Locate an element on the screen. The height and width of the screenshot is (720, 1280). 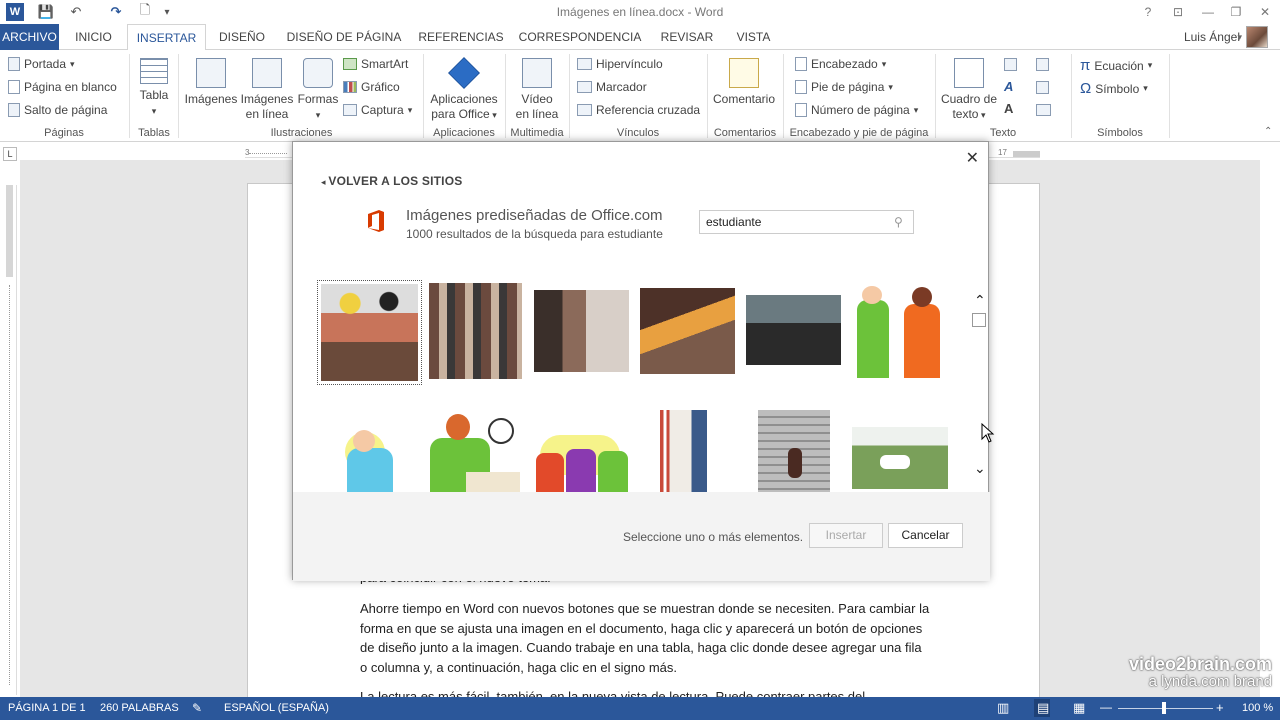
tab-inicio: INICIO is located at coordinates (93, 37).